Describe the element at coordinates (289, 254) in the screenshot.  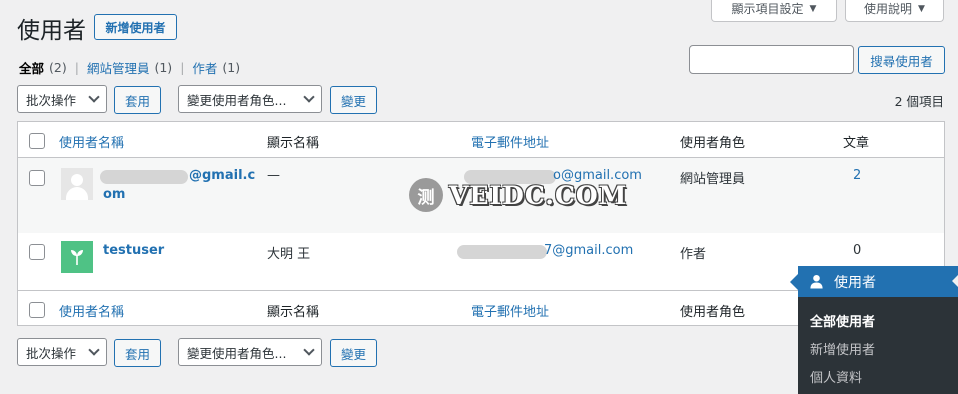
I see `display-name: 大明 王` at that location.